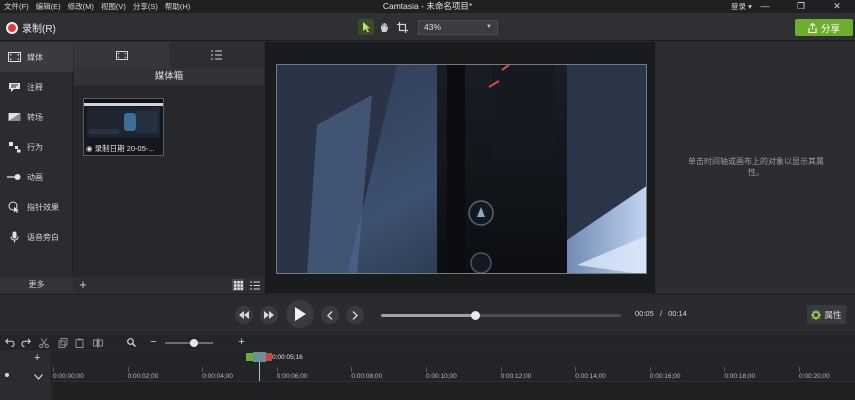 The width and height of the screenshot is (855, 400). What do you see at coordinates (824, 27) in the screenshot?
I see `share-button: 分享` at bounding box center [824, 27].